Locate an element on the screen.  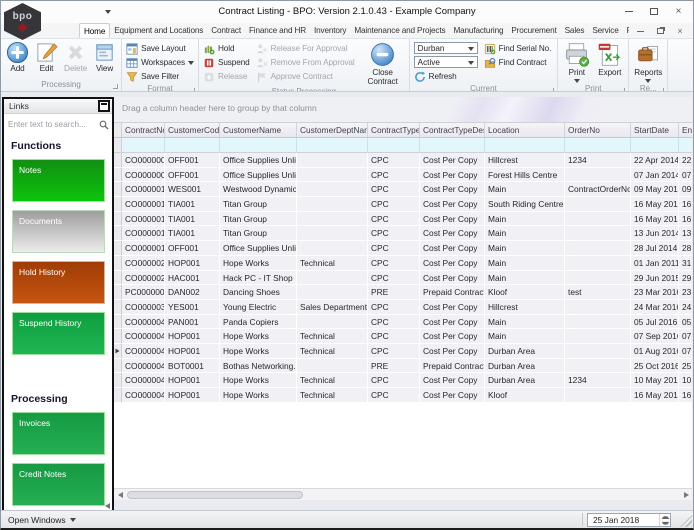
date-spinner is located at coordinates (664, 520).